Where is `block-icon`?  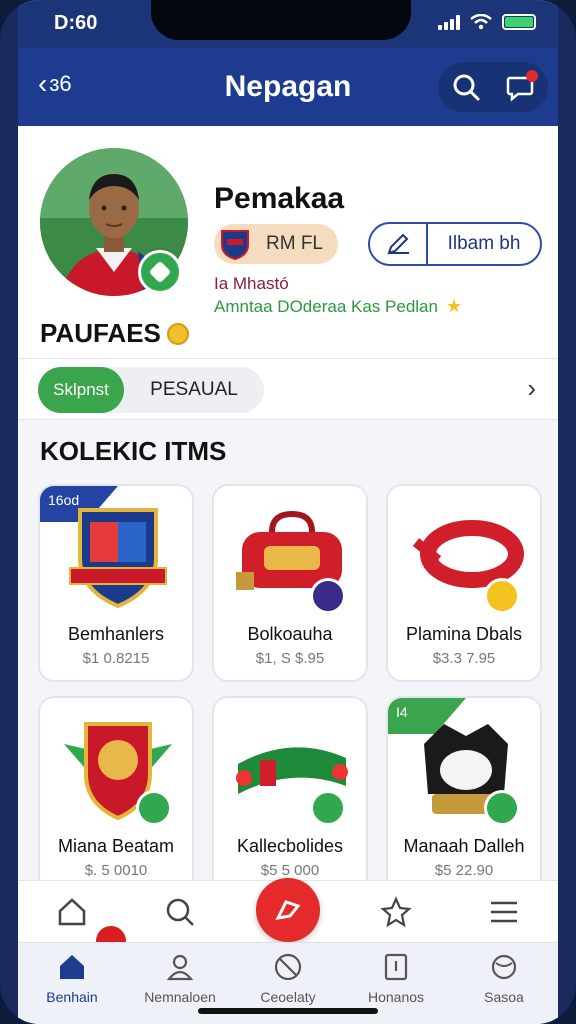 block-icon is located at coordinates (288, 967).